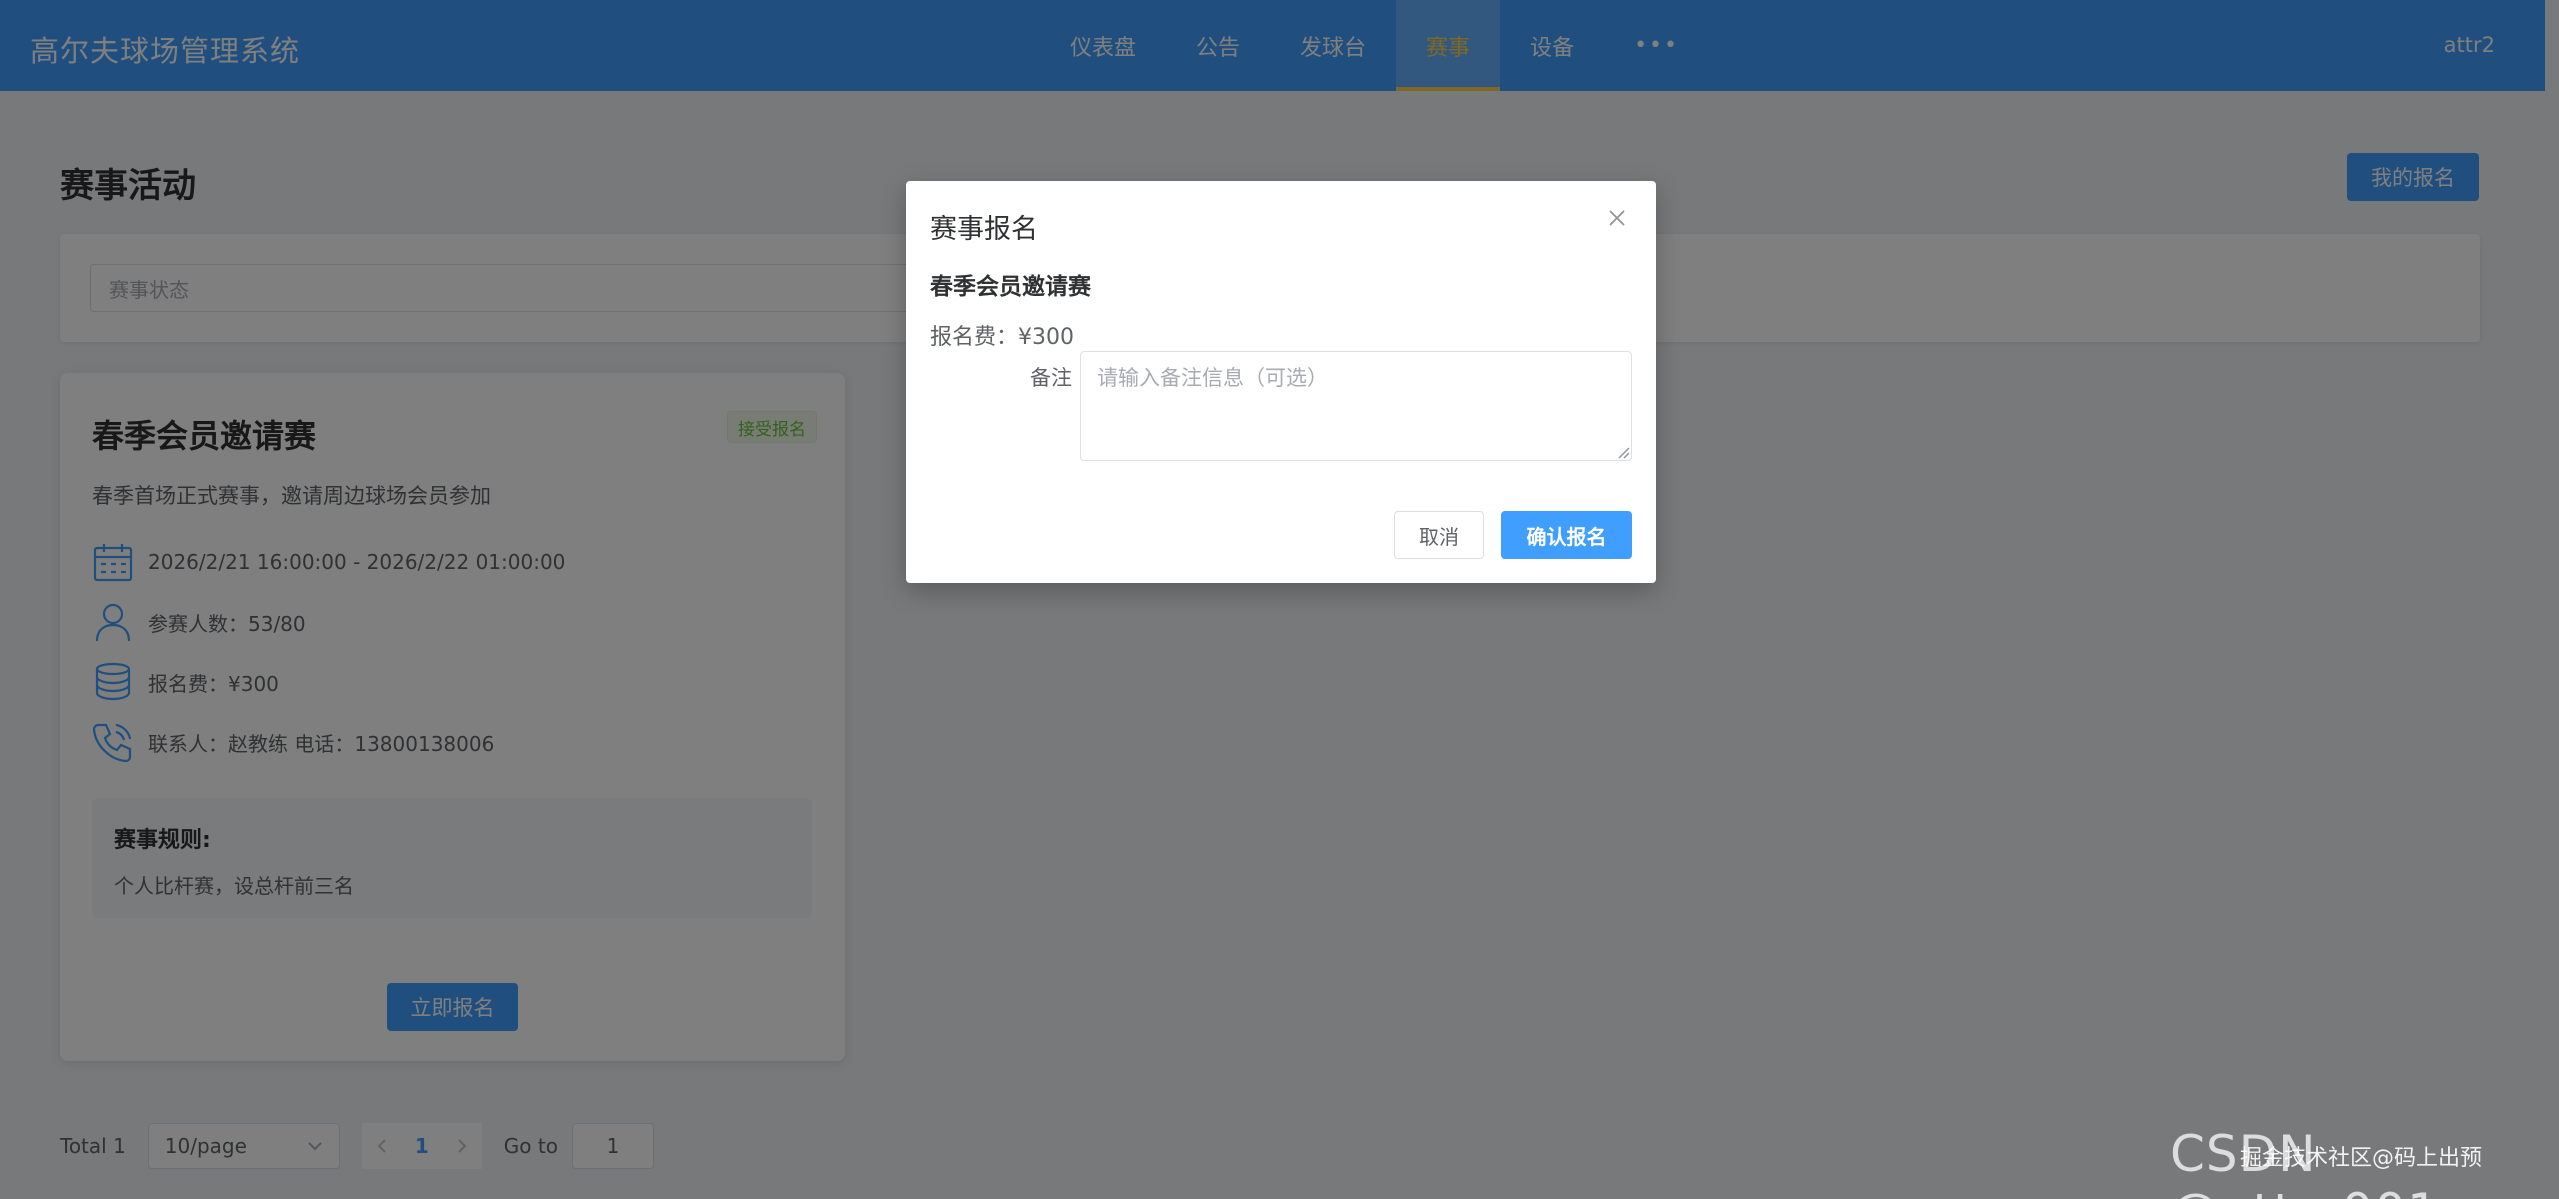 The width and height of the screenshot is (2559, 1199). Describe the element at coordinates (1356, 406) in the screenshot. I see `remark-textarea` at that location.